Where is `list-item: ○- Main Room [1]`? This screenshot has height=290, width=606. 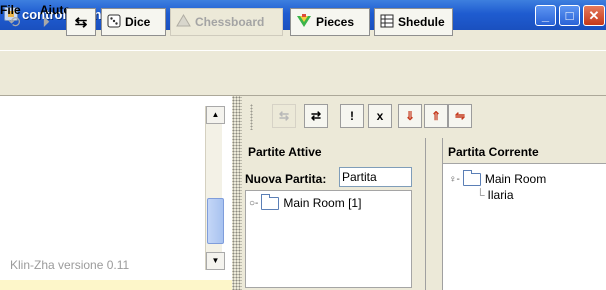 list-item: ○- Main Room [1] is located at coordinates (305, 201).